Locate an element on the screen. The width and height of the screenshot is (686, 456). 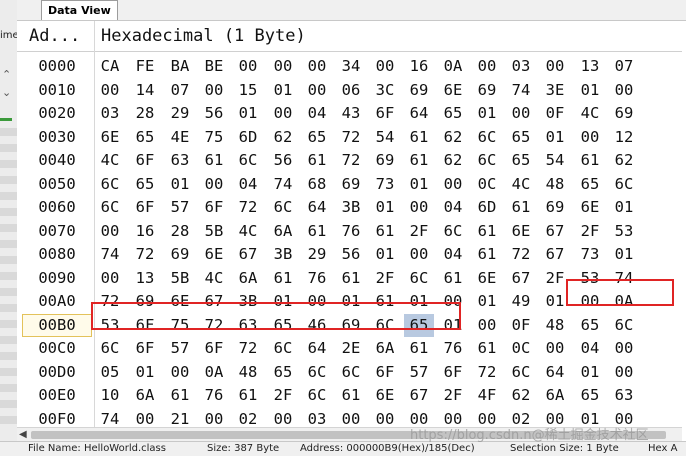
hex-byte: 0C is located at coordinates (487, 185).